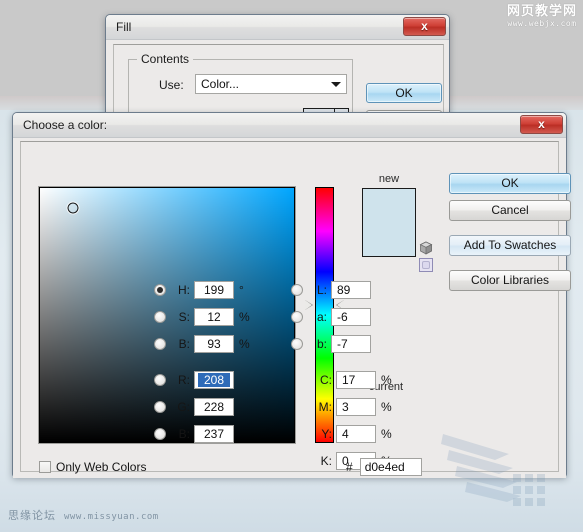 Image resolution: width=583 pixels, height=532 pixels. I want to click on field-row-magenta: M: 3 %, so click(341, 407).